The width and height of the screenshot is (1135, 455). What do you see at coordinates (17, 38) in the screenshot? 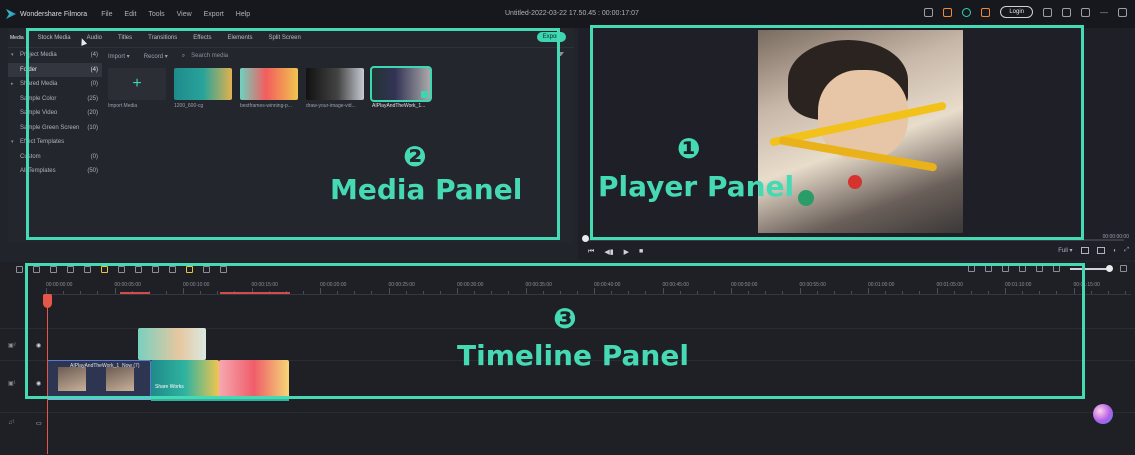
I see `tab-media: Media` at bounding box center [17, 38].